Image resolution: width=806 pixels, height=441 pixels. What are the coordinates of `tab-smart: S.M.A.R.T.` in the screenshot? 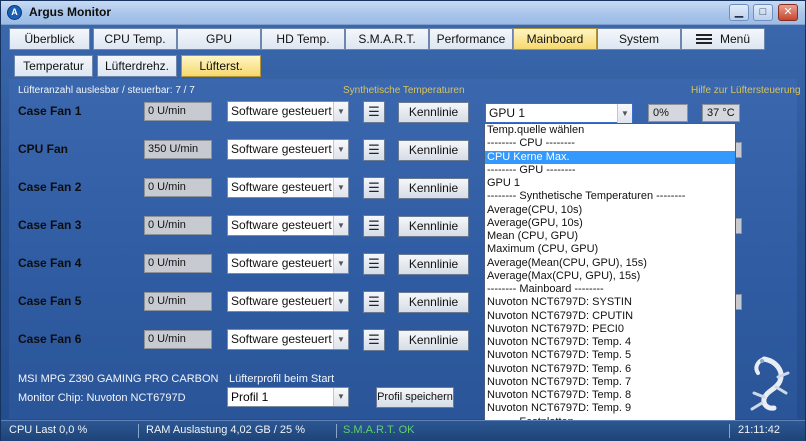 It's located at (387, 39).